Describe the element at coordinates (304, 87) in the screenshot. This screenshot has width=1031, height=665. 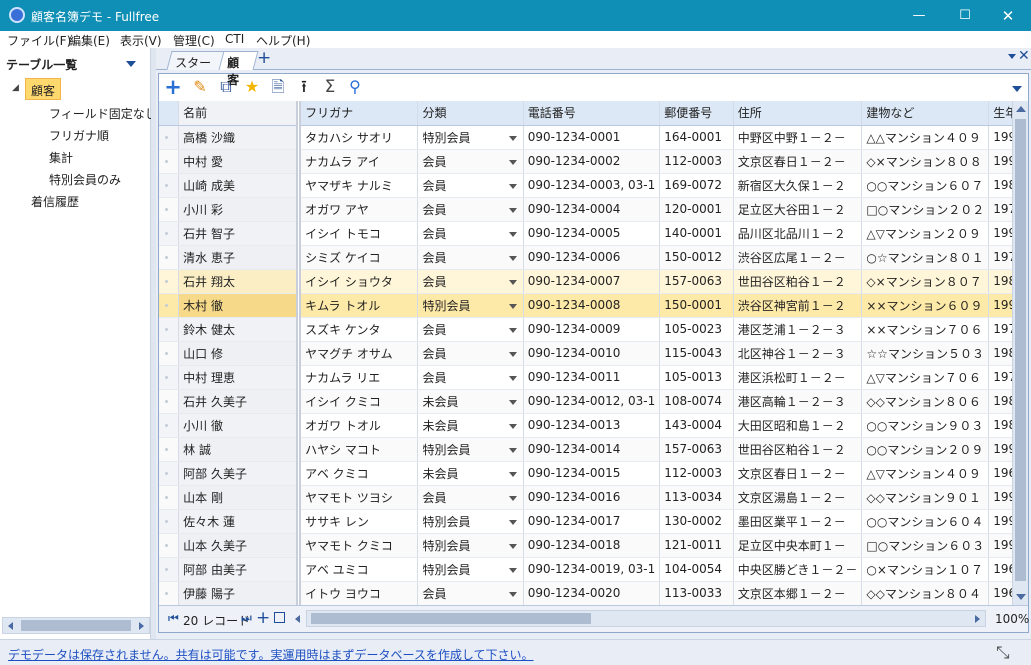
I see `export-icon: ⭱` at that location.